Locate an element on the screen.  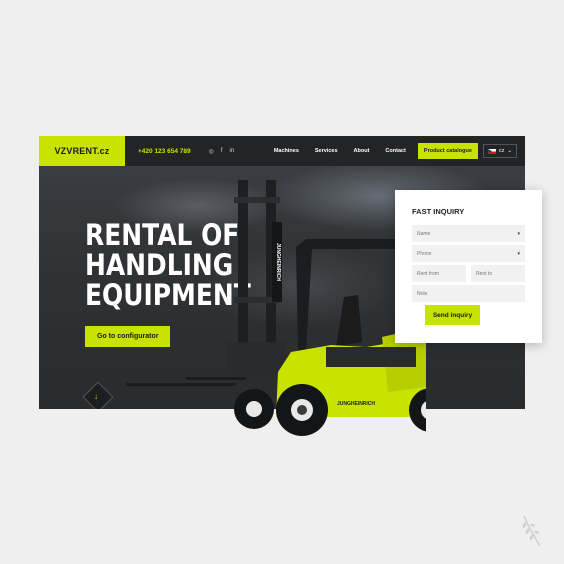
language-selector: cz ⌄ is located at coordinates (499, 151).